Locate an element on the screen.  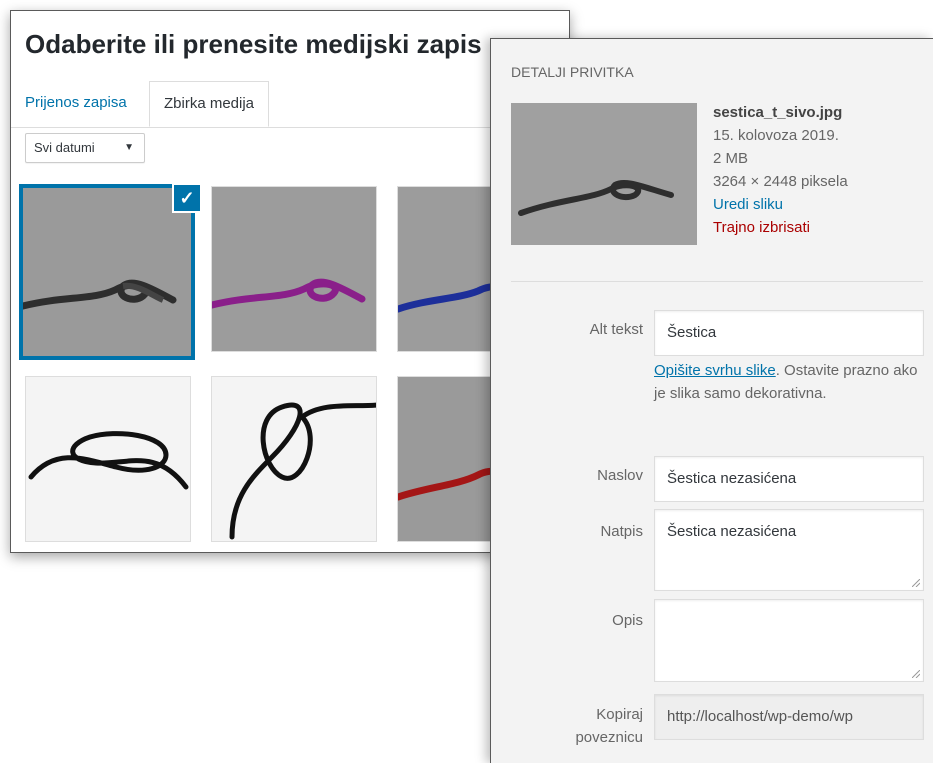
describe-purpose-link: Opišite svrhu slike is located at coordinates (715, 370).